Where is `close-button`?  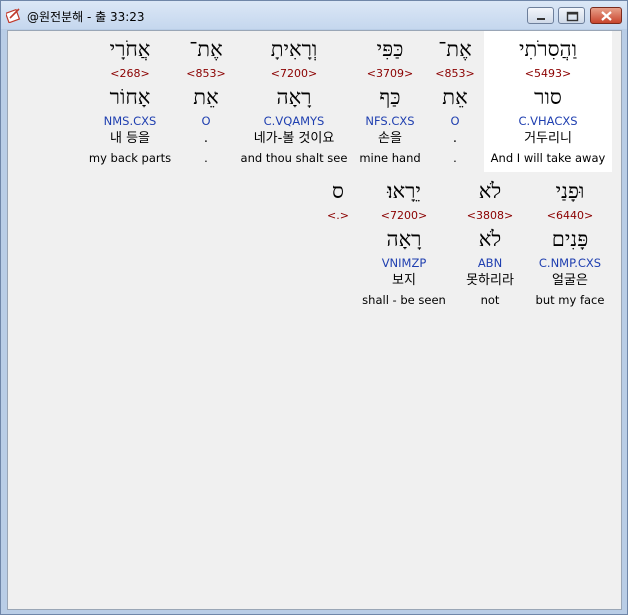
close-button is located at coordinates (606, 15).